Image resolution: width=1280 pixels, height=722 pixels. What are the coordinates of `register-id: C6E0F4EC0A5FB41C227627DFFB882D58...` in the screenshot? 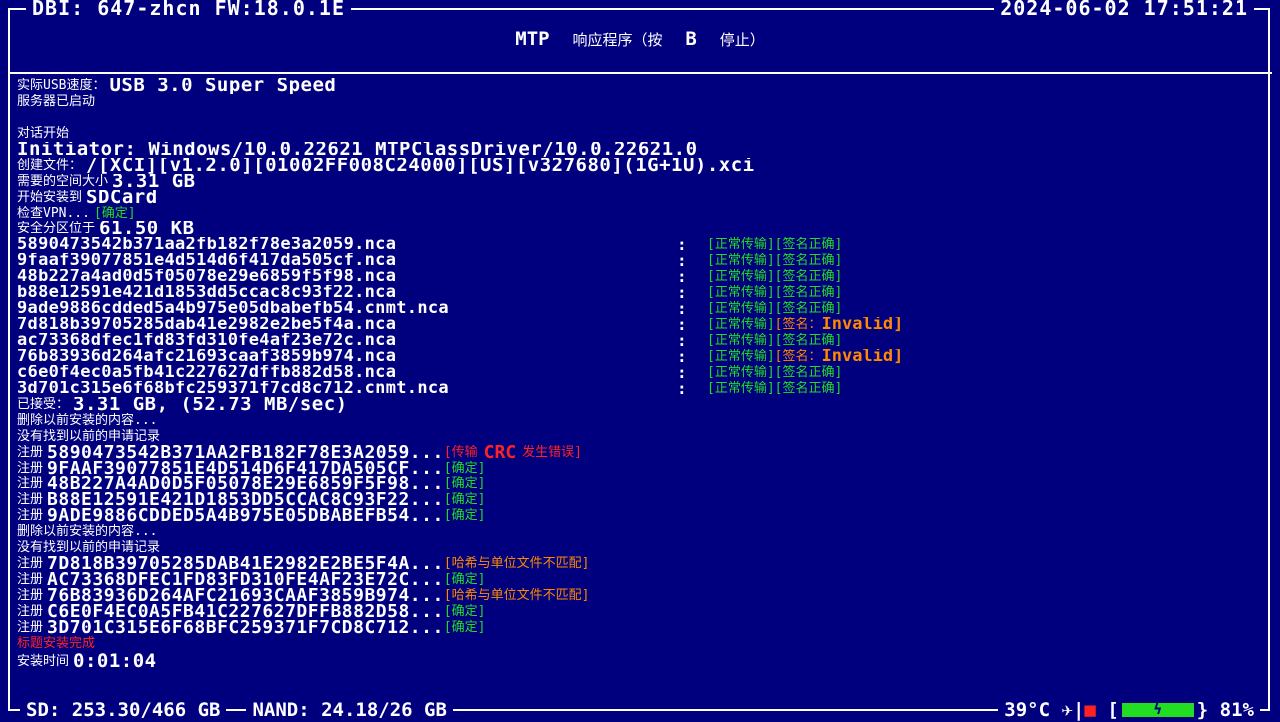 It's located at (245, 611).